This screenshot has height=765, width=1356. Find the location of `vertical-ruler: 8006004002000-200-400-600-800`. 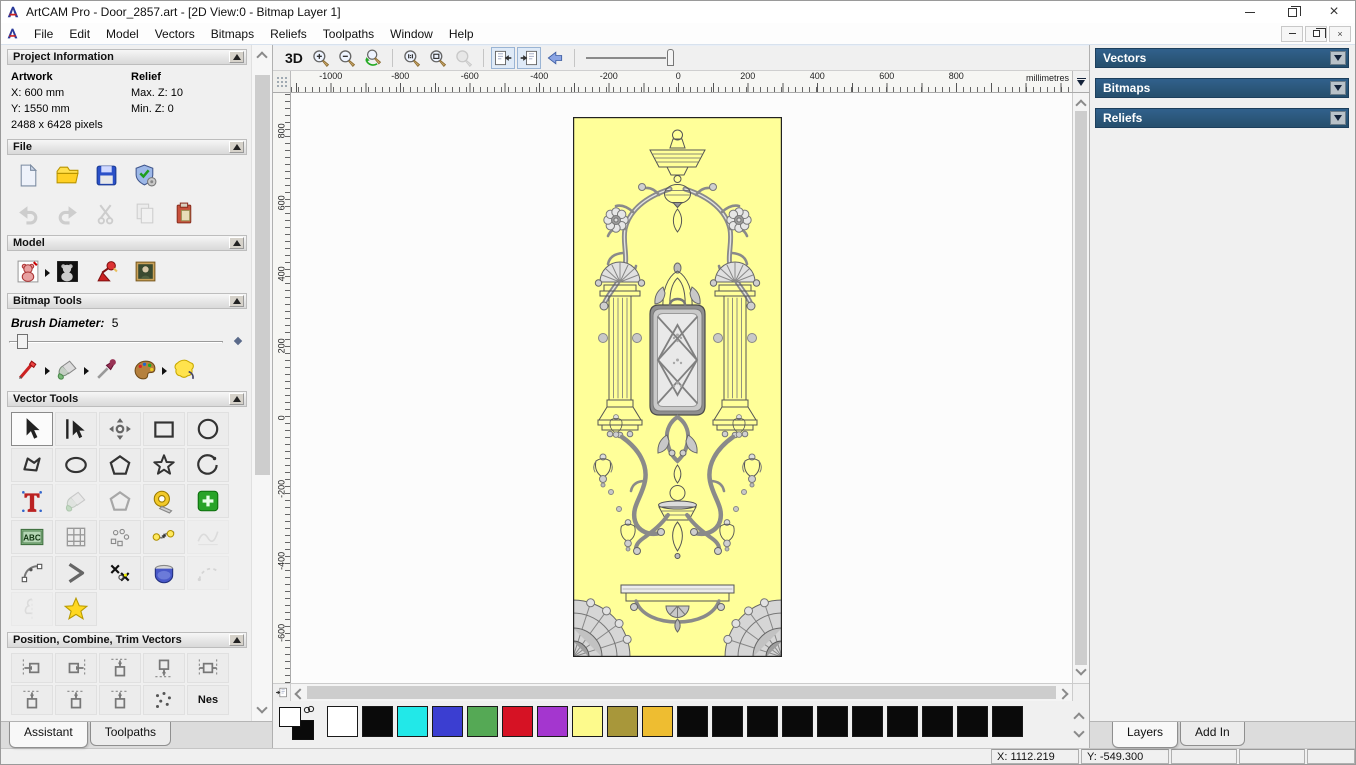

vertical-ruler: 8006004002000-200-400-600-800 is located at coordinates (282, 388).